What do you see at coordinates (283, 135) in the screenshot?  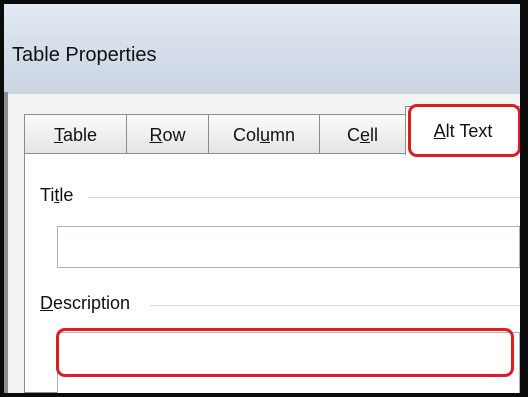 I see `tab-column-label-post: mn` at bounding box center [283, 135].